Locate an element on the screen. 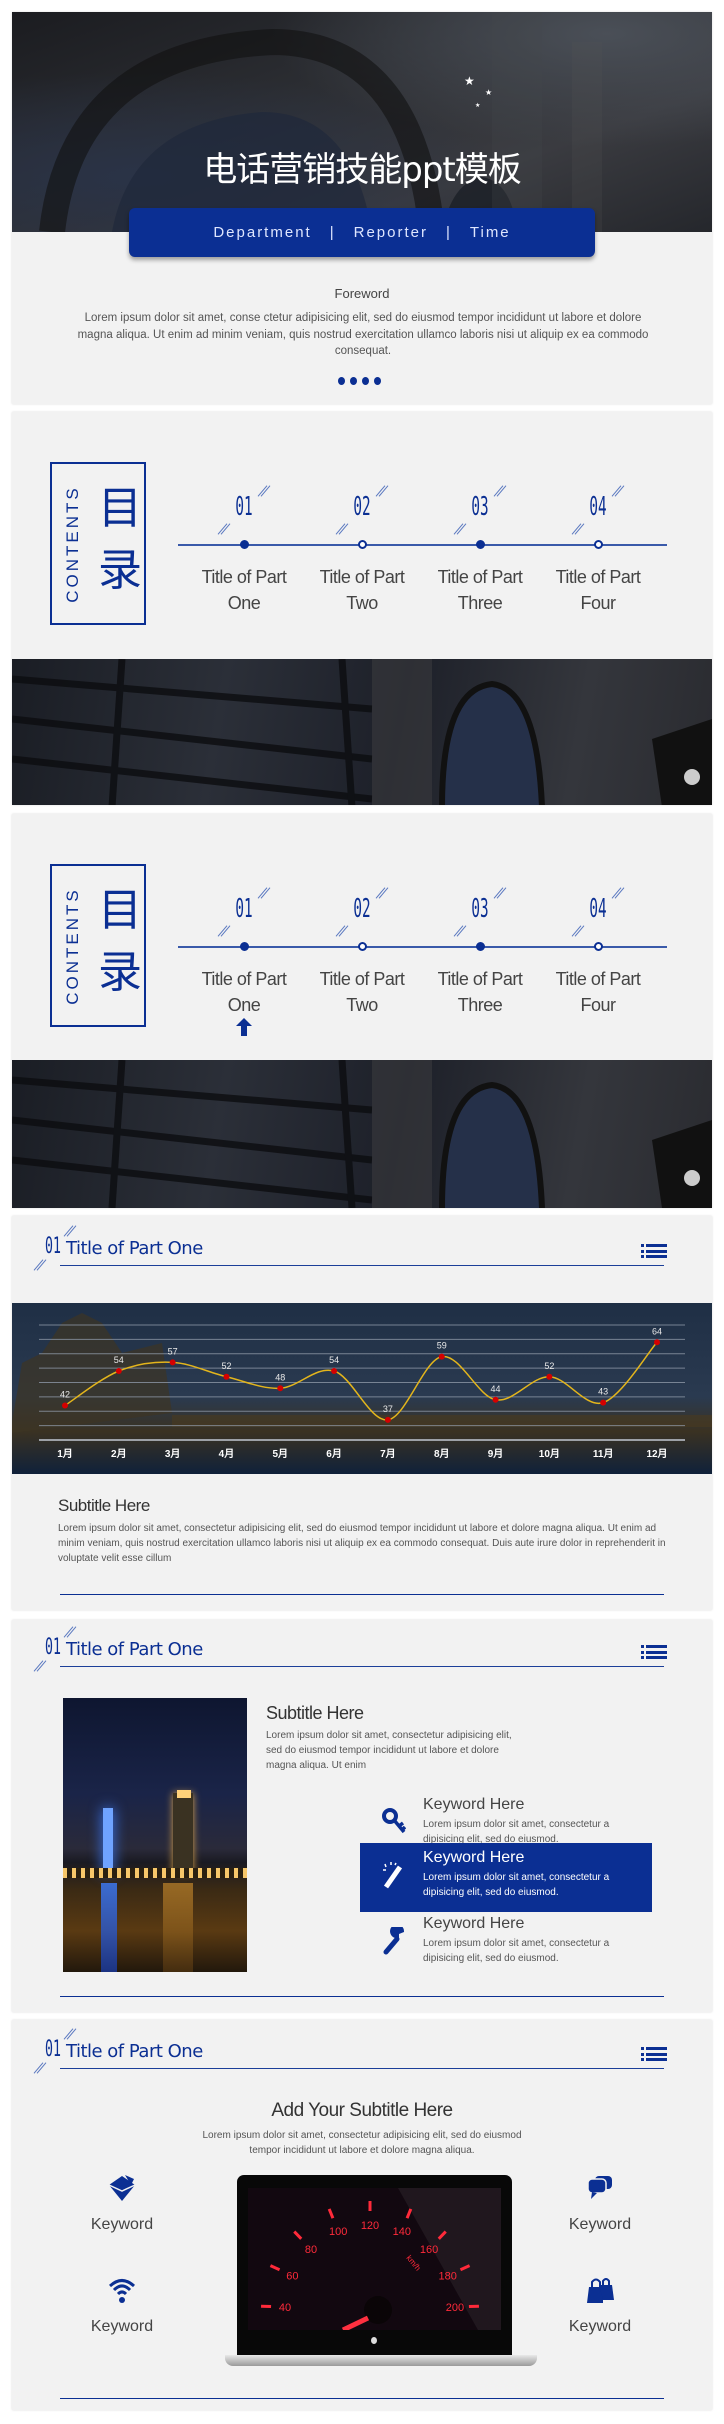  shopping-bag-icon is located at coordinates (600, 2290).